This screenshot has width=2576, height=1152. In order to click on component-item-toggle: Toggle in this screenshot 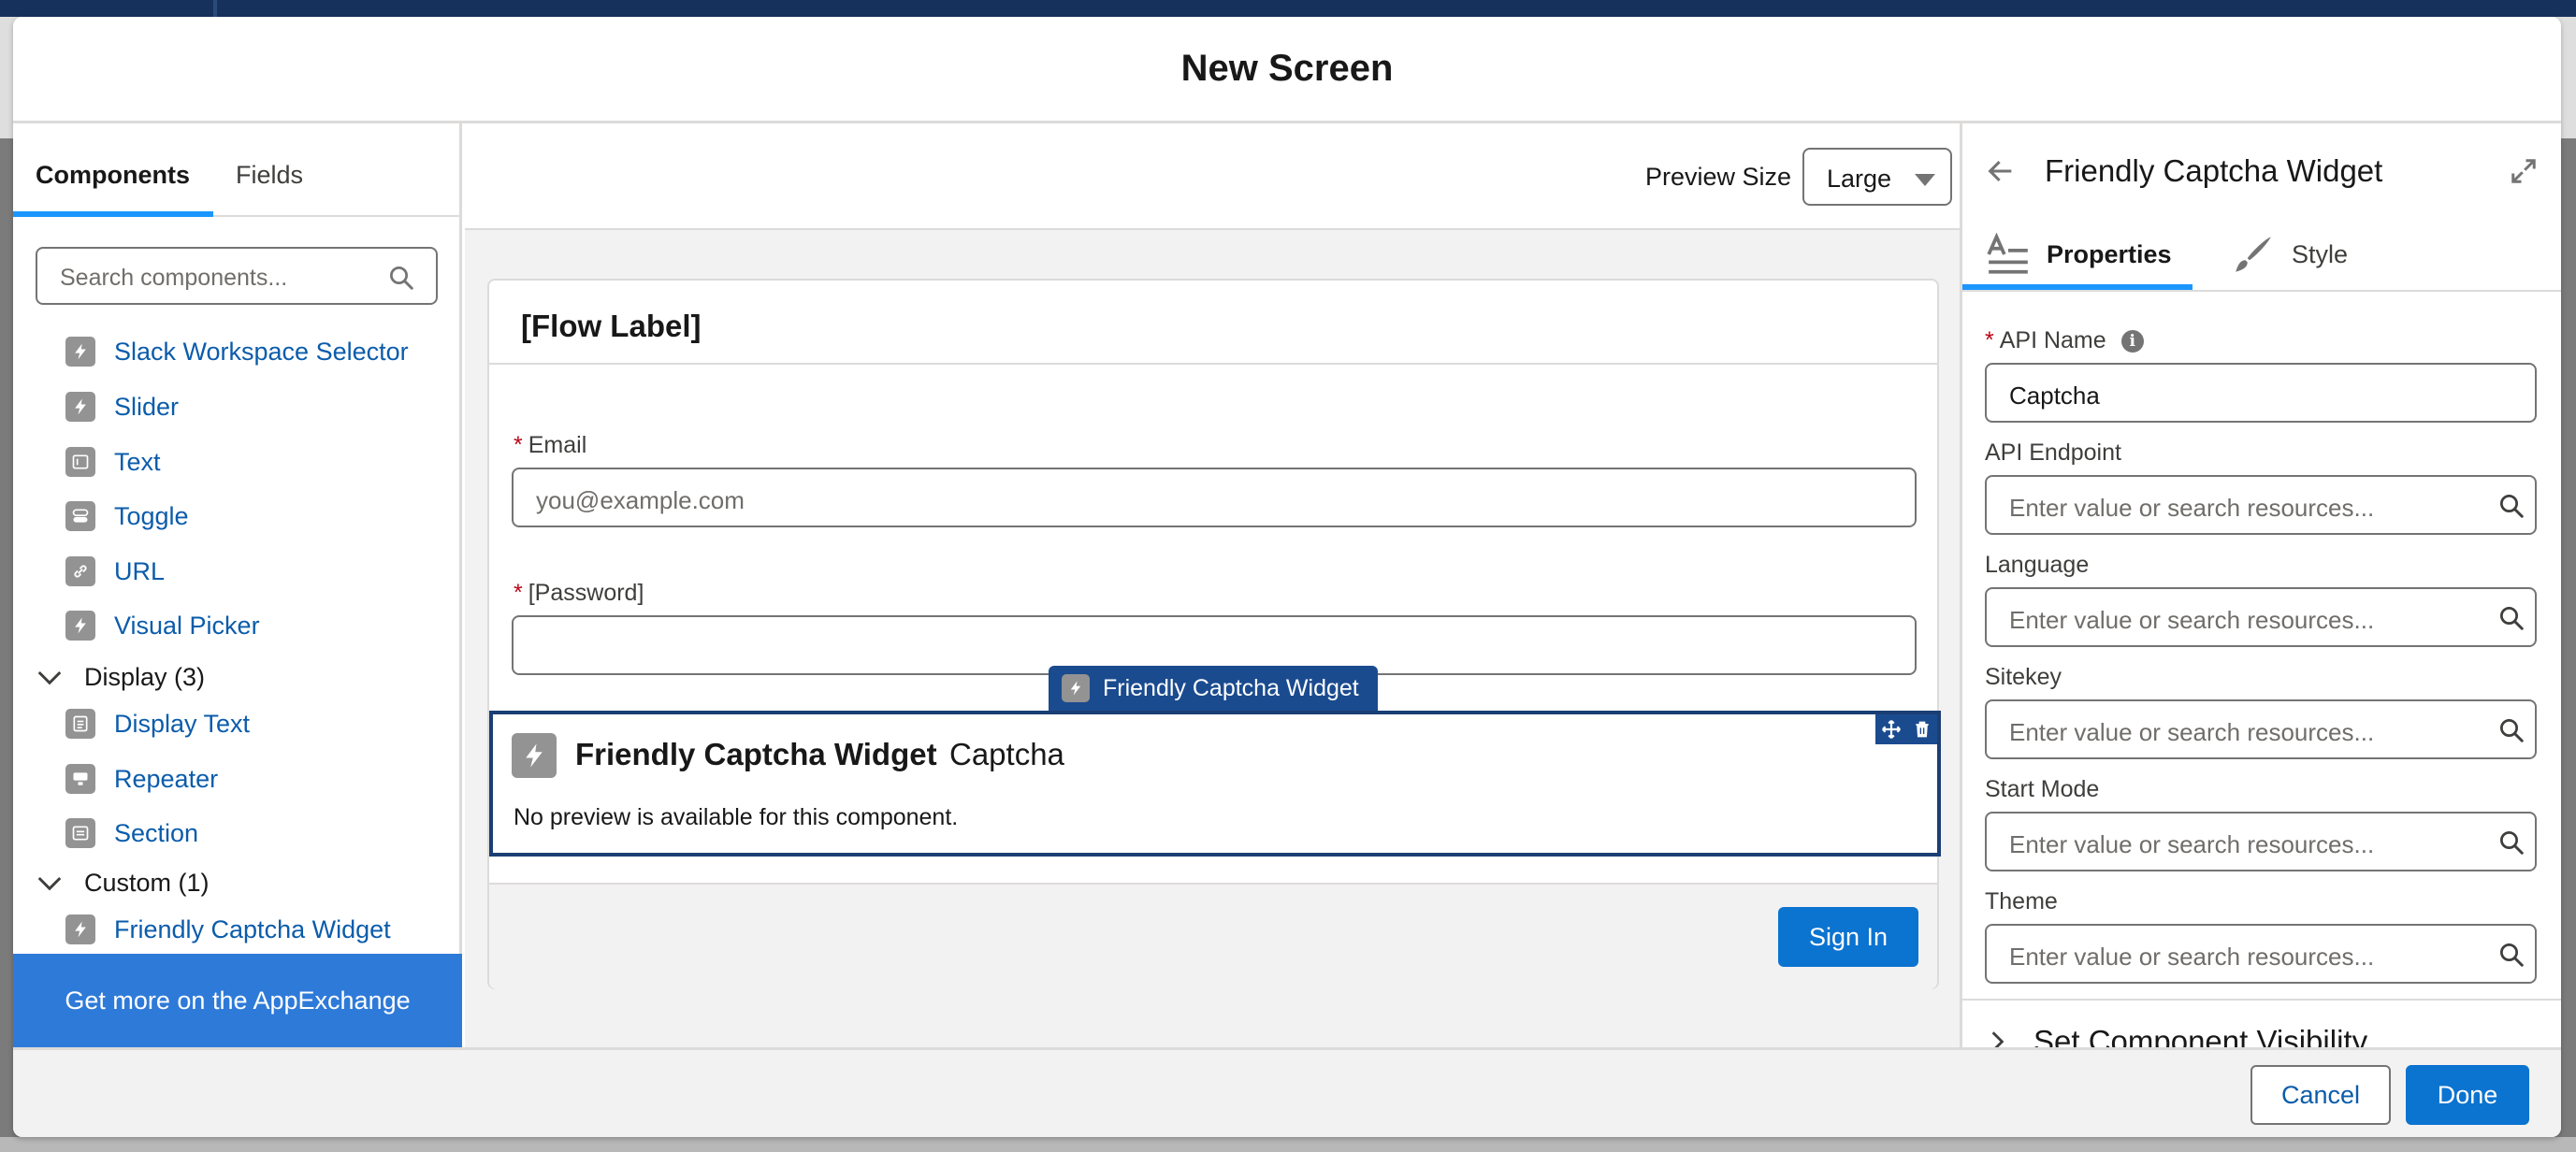, I will do `click(127, 516)`.